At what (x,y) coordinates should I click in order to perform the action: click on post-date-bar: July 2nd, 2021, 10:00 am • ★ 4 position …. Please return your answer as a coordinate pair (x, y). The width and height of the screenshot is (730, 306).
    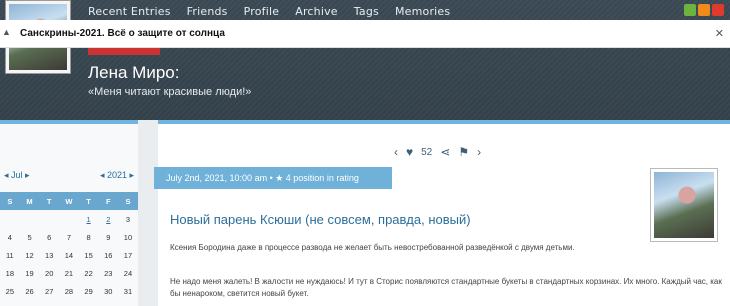
    Looking at the image, I should click on (273, 178).